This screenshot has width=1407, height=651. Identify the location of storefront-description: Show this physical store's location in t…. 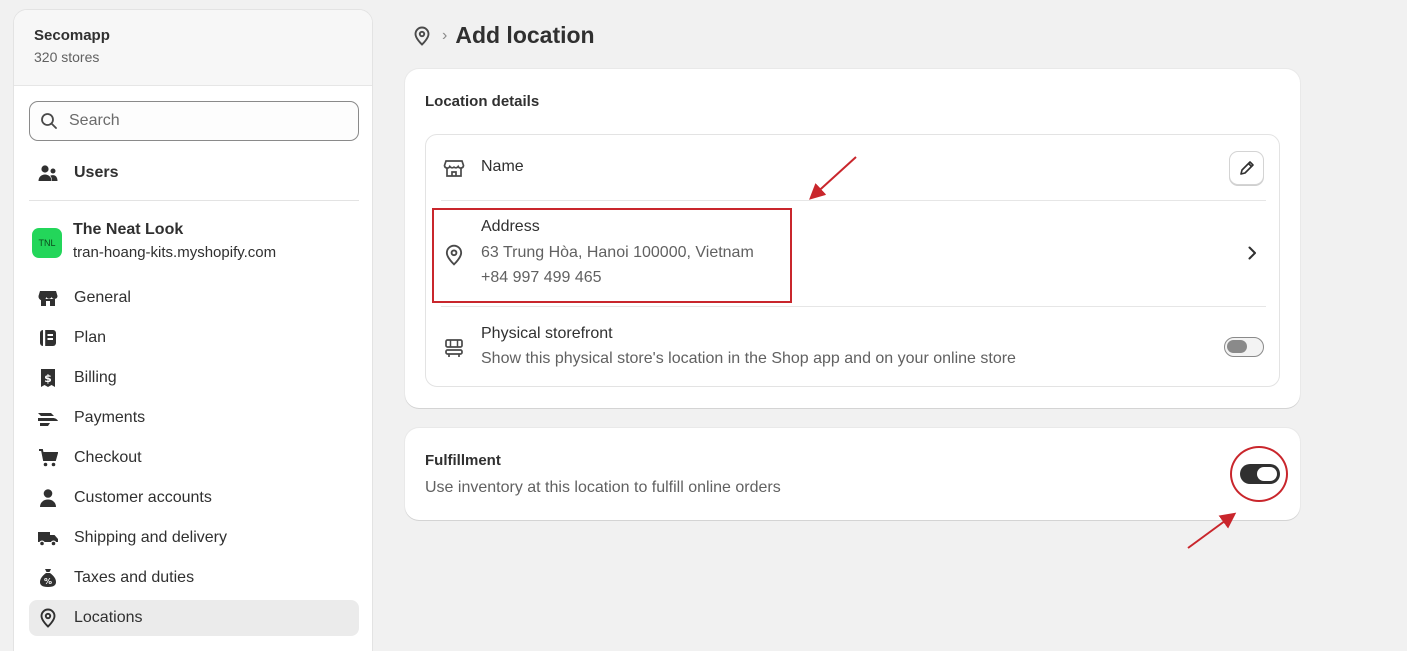
(748, 358).